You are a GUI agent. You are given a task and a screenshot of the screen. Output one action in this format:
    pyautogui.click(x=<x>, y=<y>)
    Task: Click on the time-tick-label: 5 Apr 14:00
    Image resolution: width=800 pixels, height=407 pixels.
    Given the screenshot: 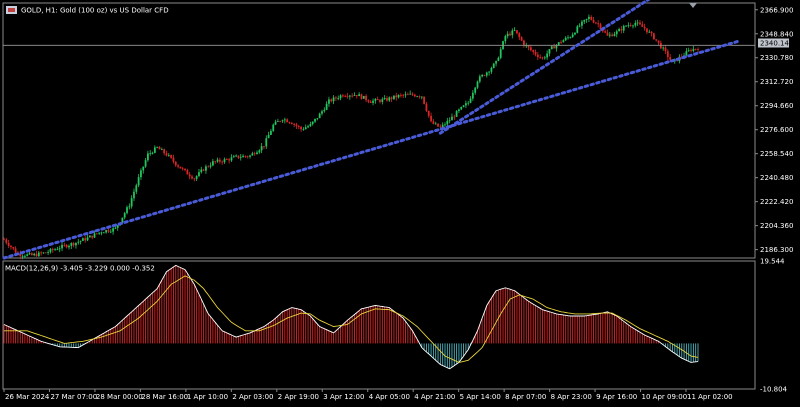 What is the action you would take?
    pyautogui.click(x=480, y=397)
    